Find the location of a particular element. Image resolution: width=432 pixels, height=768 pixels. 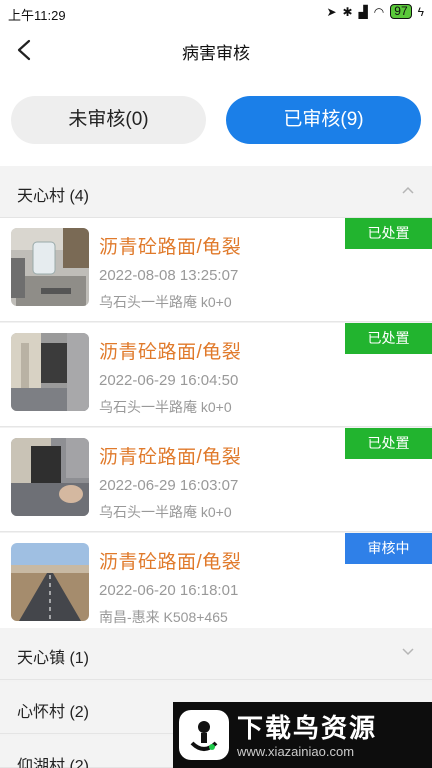

location-icon: ➤ is located at coordinates (331, 11).